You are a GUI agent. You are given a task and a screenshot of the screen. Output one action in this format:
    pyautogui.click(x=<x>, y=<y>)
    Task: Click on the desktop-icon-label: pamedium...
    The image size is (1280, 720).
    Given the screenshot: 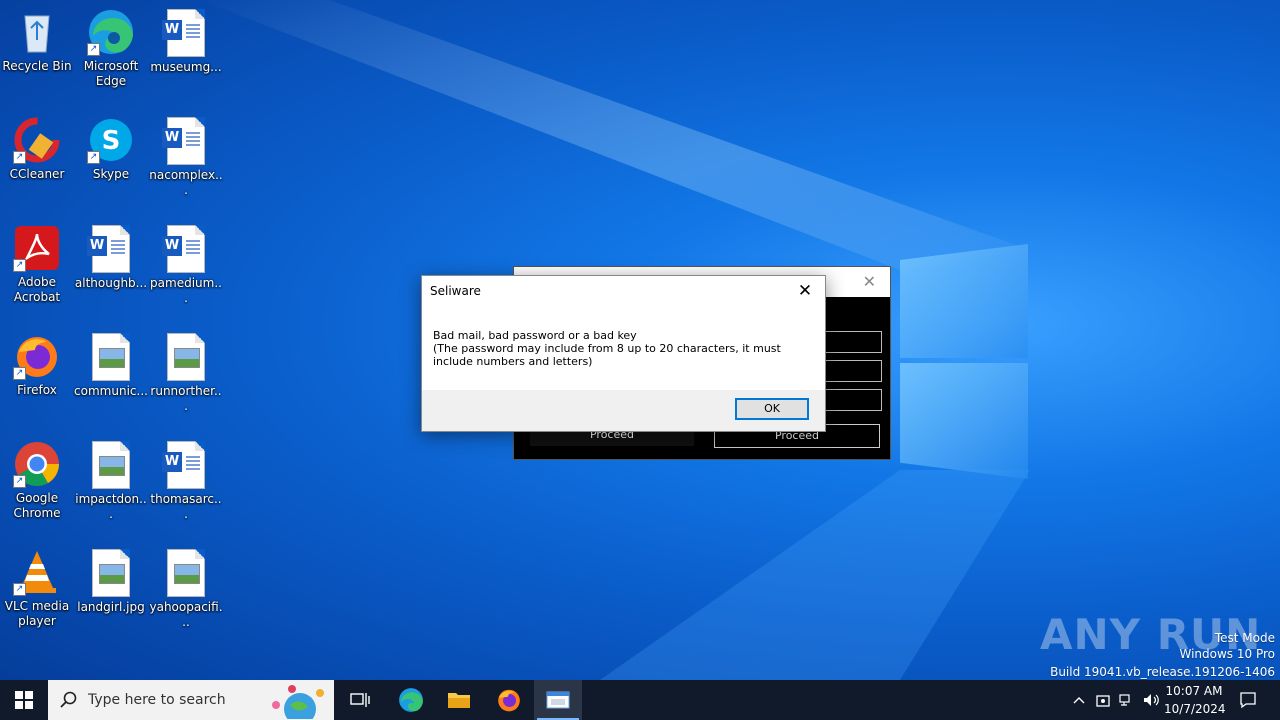 What is the action you would take?
    pyautogui.click(x=186, y=290)
    